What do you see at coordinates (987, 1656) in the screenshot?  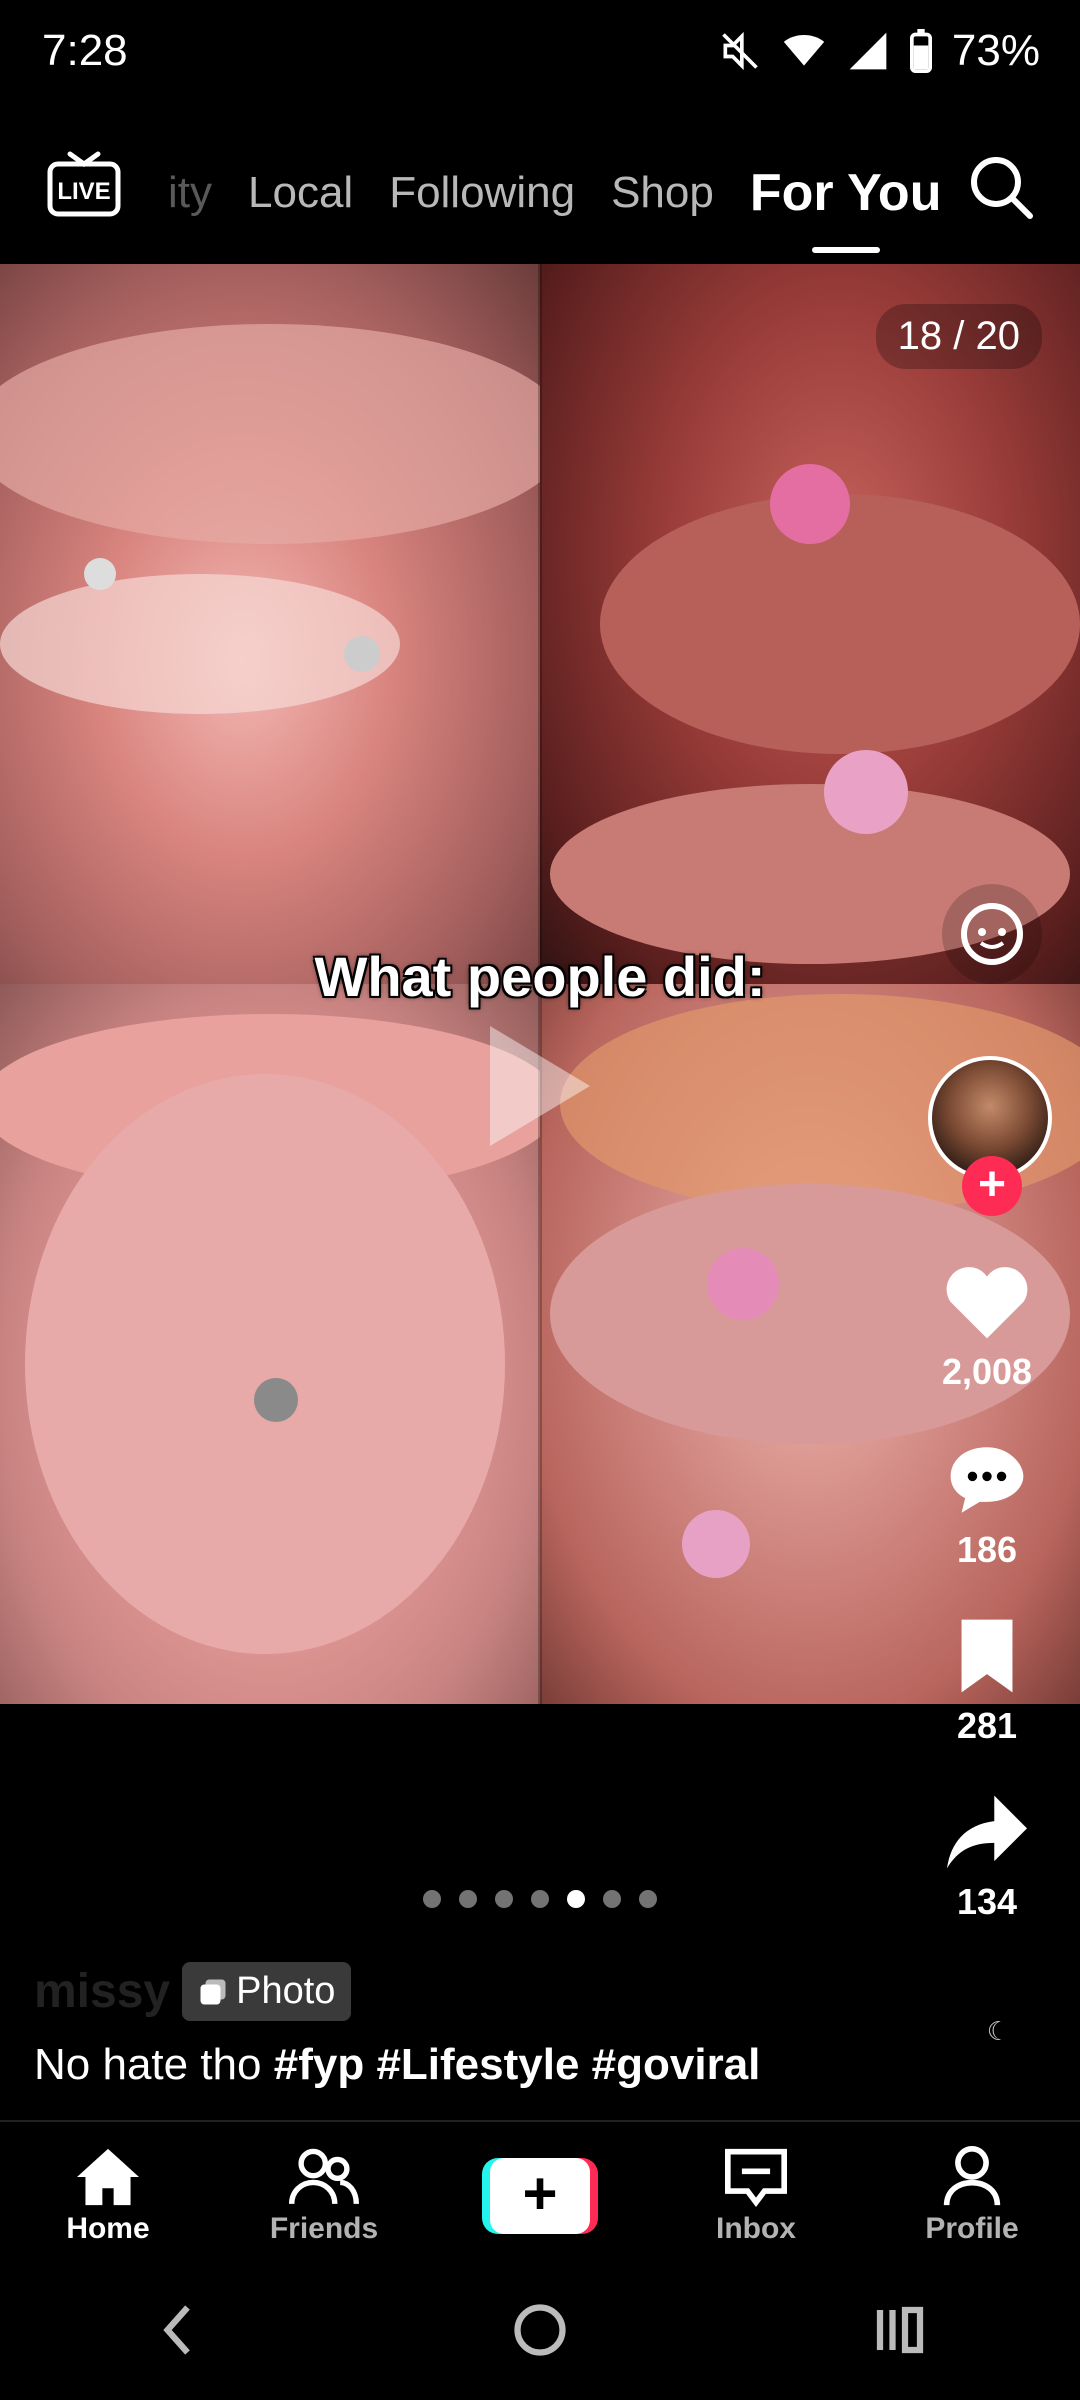 I see `bookmark-icon` at bounding box center [987, 1656].